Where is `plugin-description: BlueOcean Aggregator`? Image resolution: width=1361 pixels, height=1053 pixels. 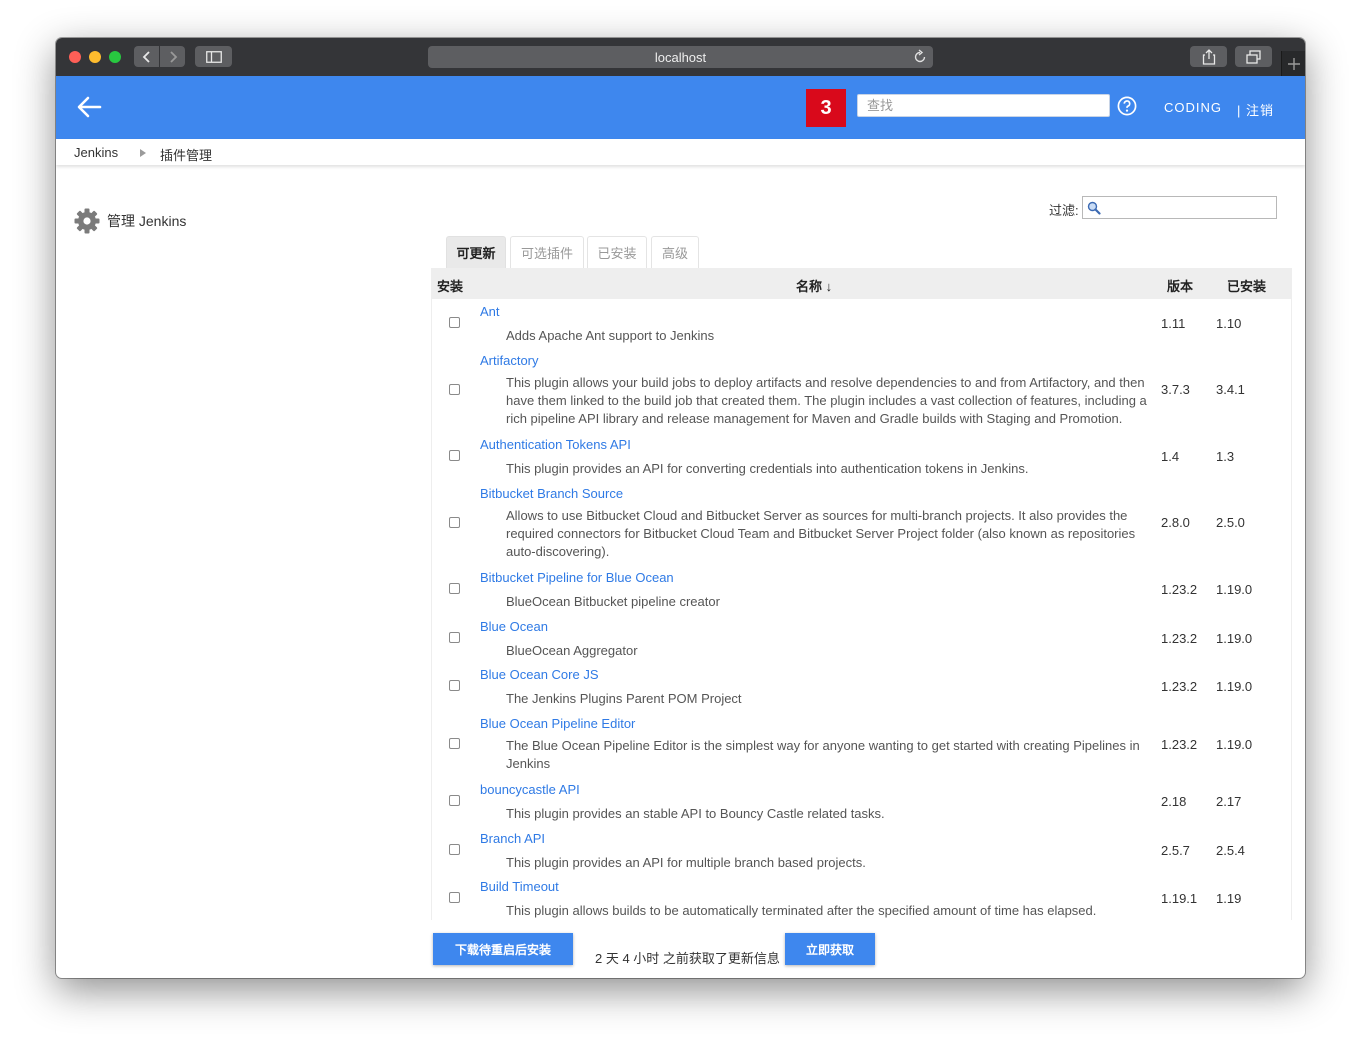 plugin-description: BlueOcean Aggregator is located at coordinates (572, 650).